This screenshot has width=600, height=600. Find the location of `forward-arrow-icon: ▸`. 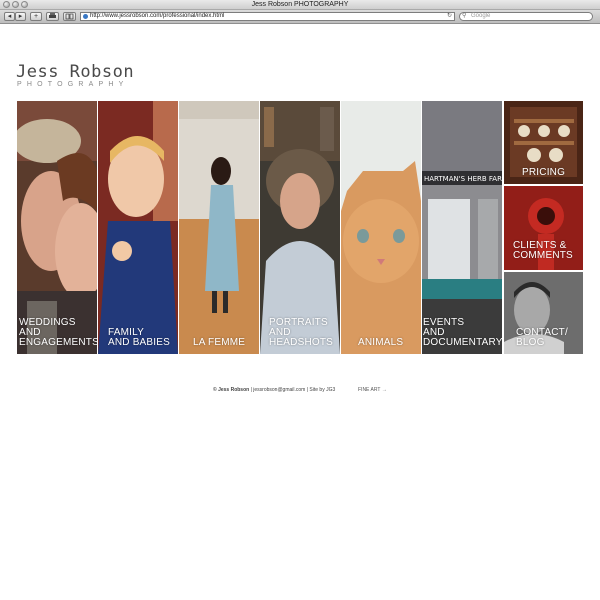

forward-arrow-icon: ▸ is located at coordinates (20, 16).